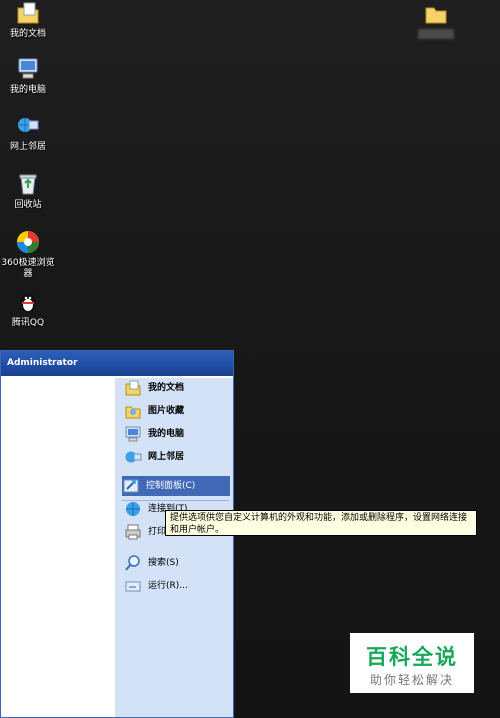 The width and height of the screenshot is (500, 718). What do you see at coordinates (28, 184) in the screenshot?
I see `recycle-bin-icon` at bounding box center [28, 184].